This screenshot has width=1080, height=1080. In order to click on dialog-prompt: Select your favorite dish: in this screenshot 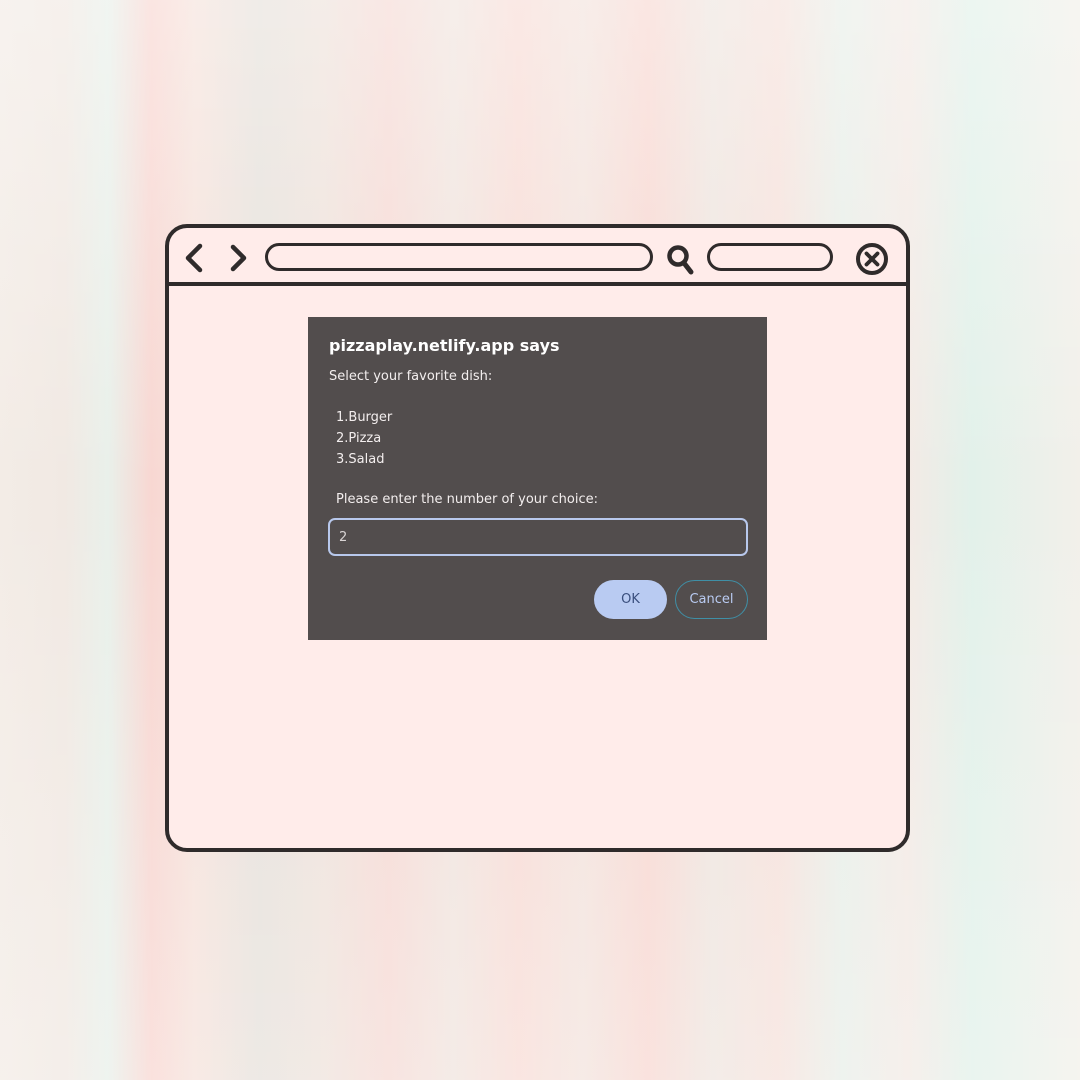, I will do `click(411, 376)`.